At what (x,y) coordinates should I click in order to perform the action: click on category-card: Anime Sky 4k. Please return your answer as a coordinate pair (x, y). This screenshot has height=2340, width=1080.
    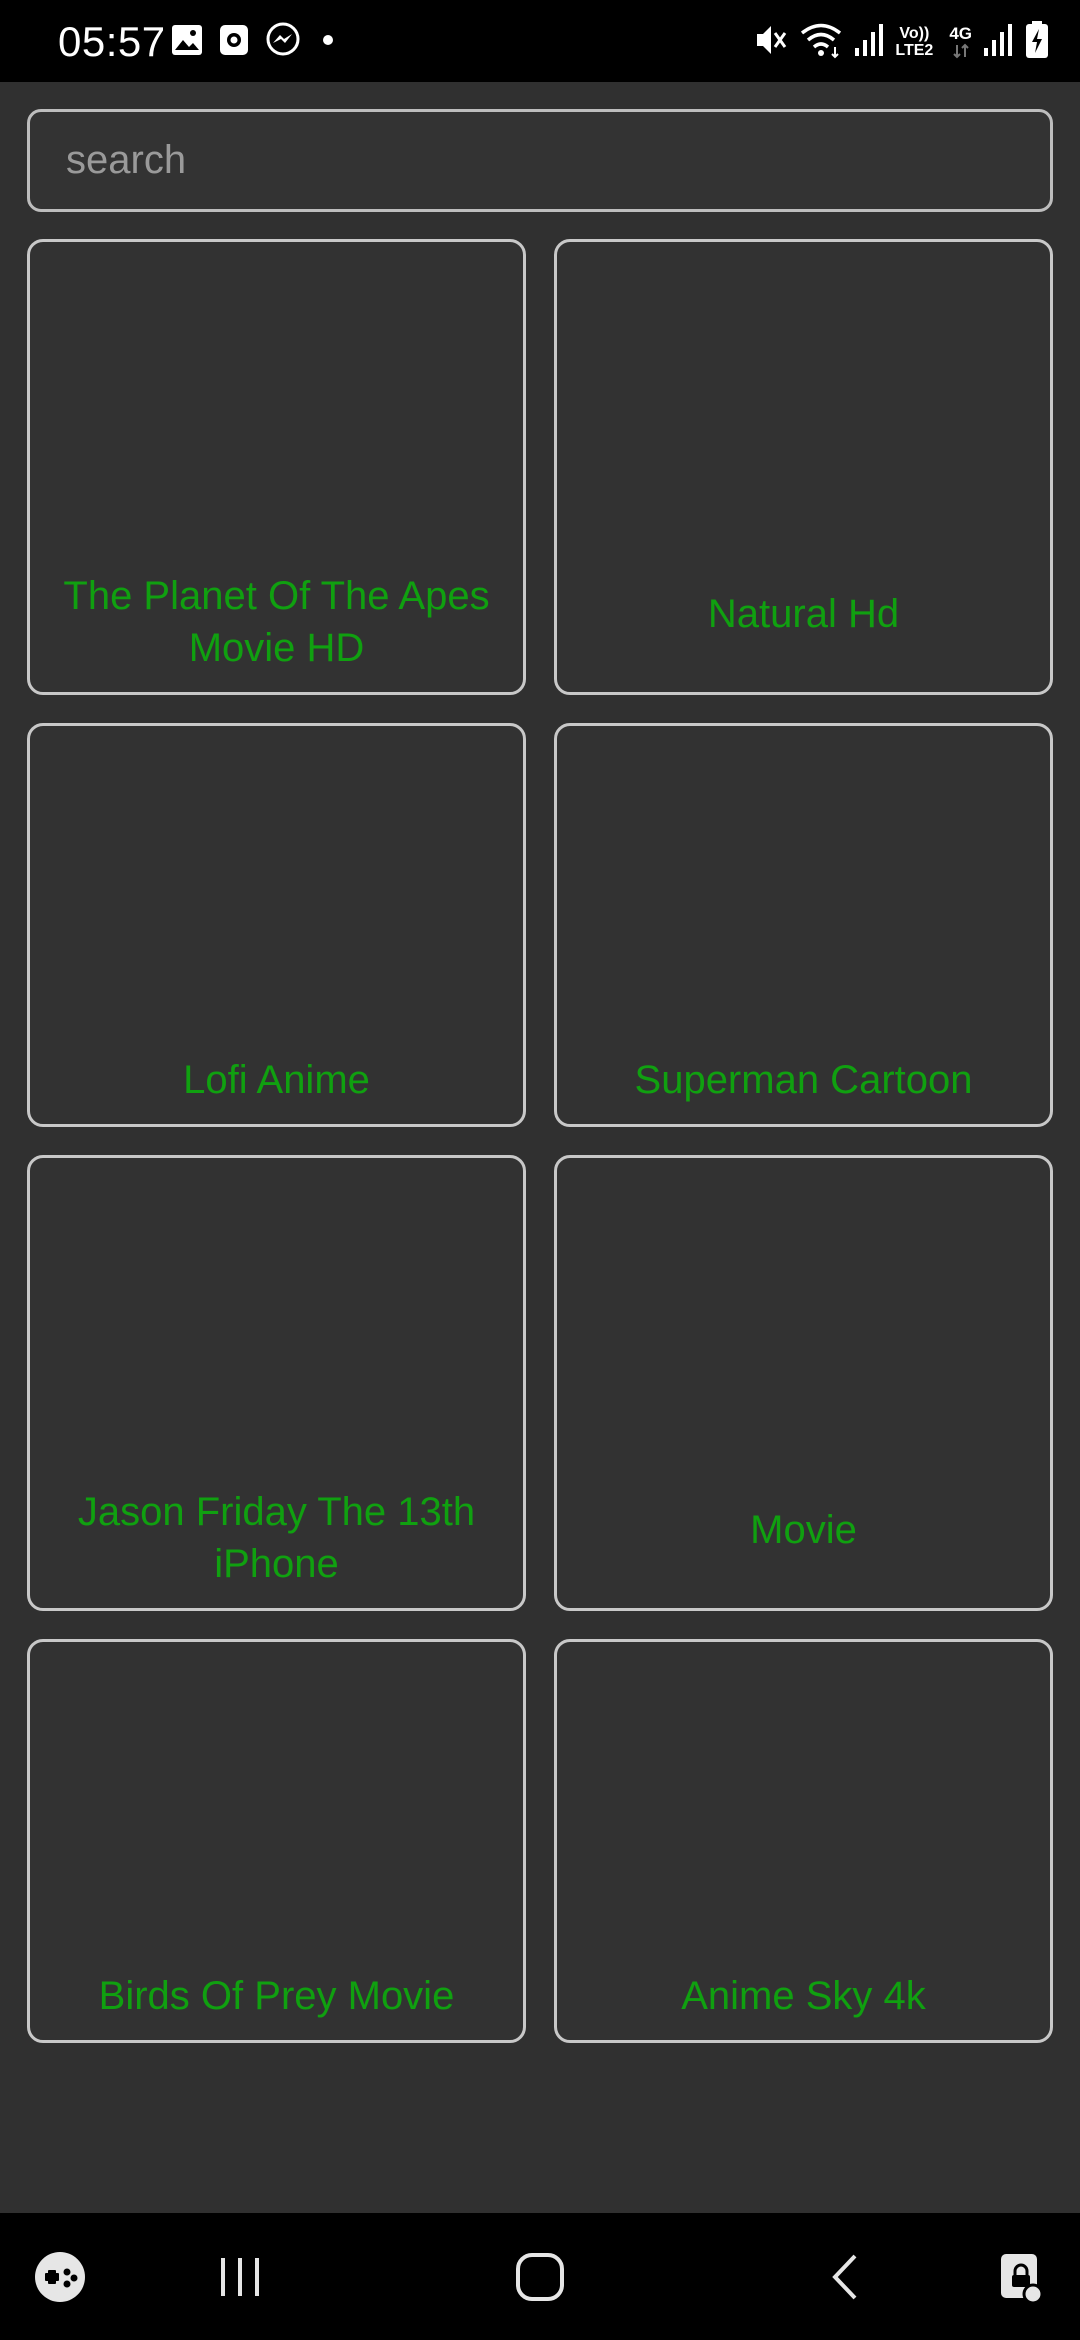
    Looking at the image, I should click on (803, 1841).